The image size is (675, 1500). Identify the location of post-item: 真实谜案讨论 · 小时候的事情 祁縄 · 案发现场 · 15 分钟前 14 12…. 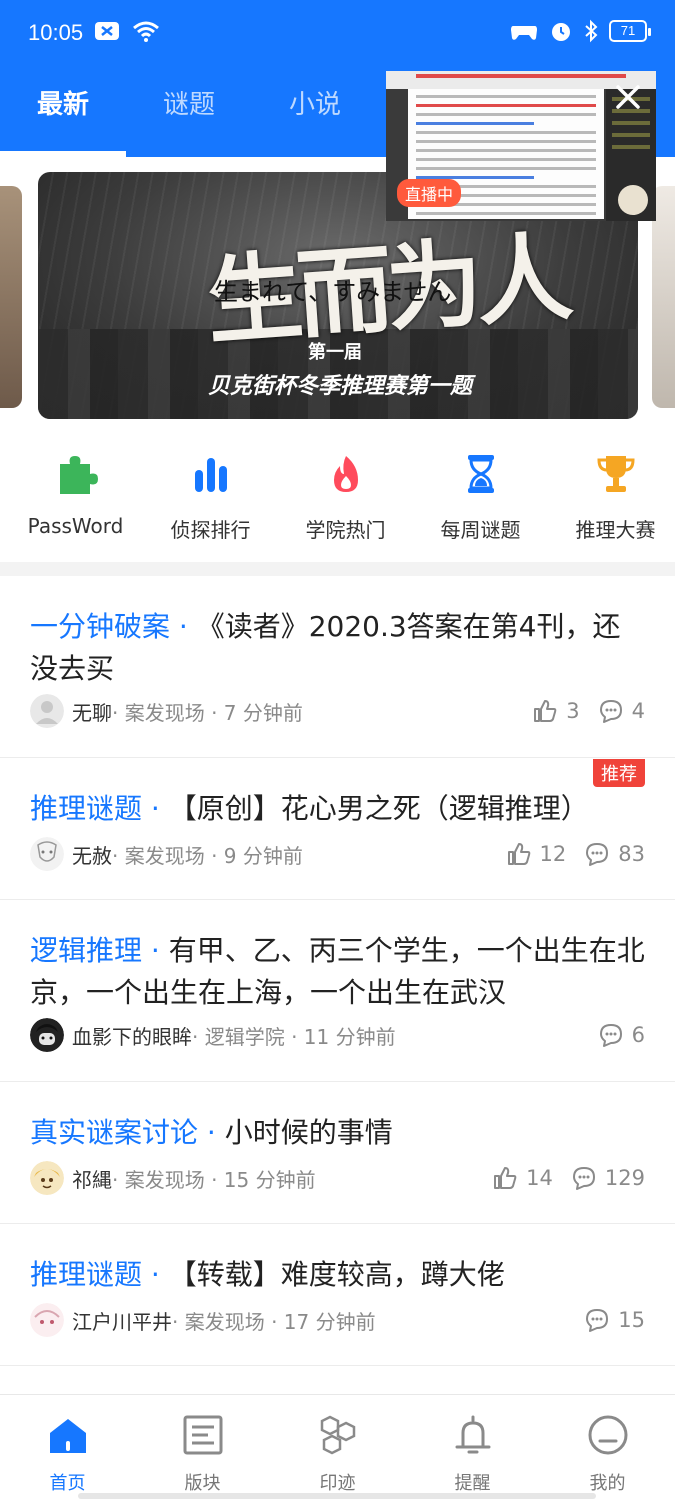
(337, 1153).